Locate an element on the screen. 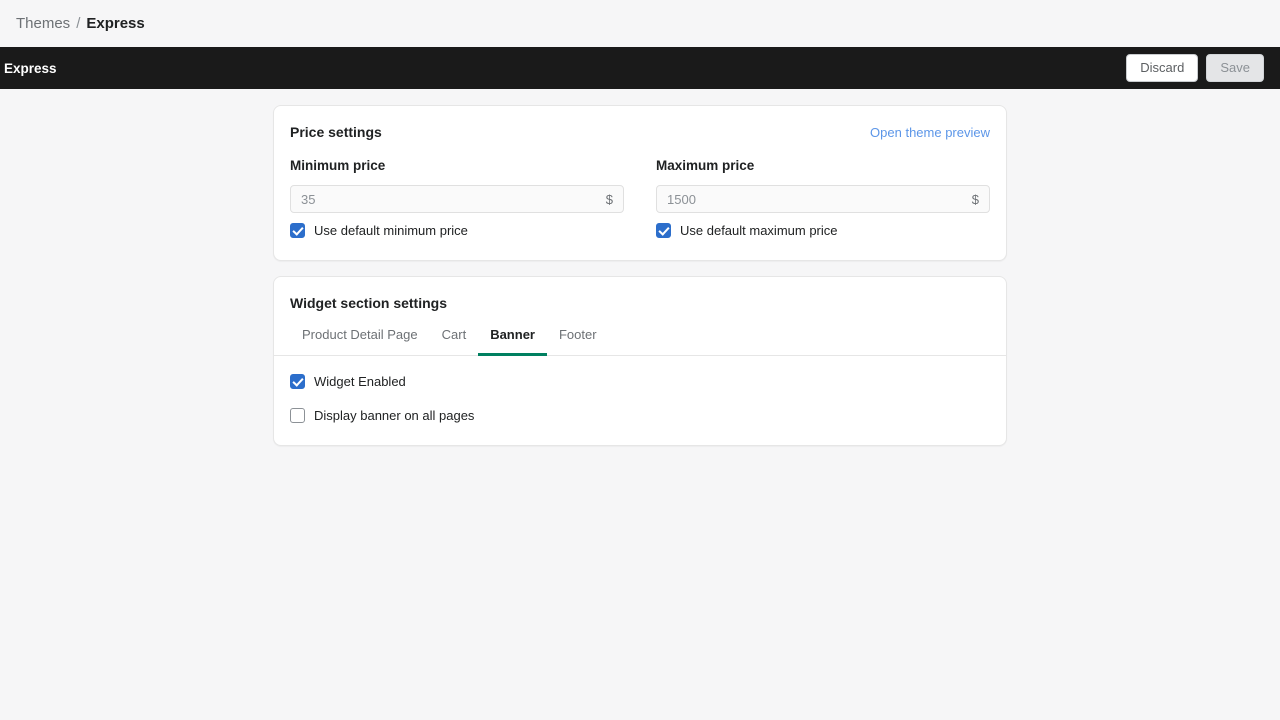 The image size is (1280, 720). context-bar-actions: Discard Save is located at coordinates (1195, 68).